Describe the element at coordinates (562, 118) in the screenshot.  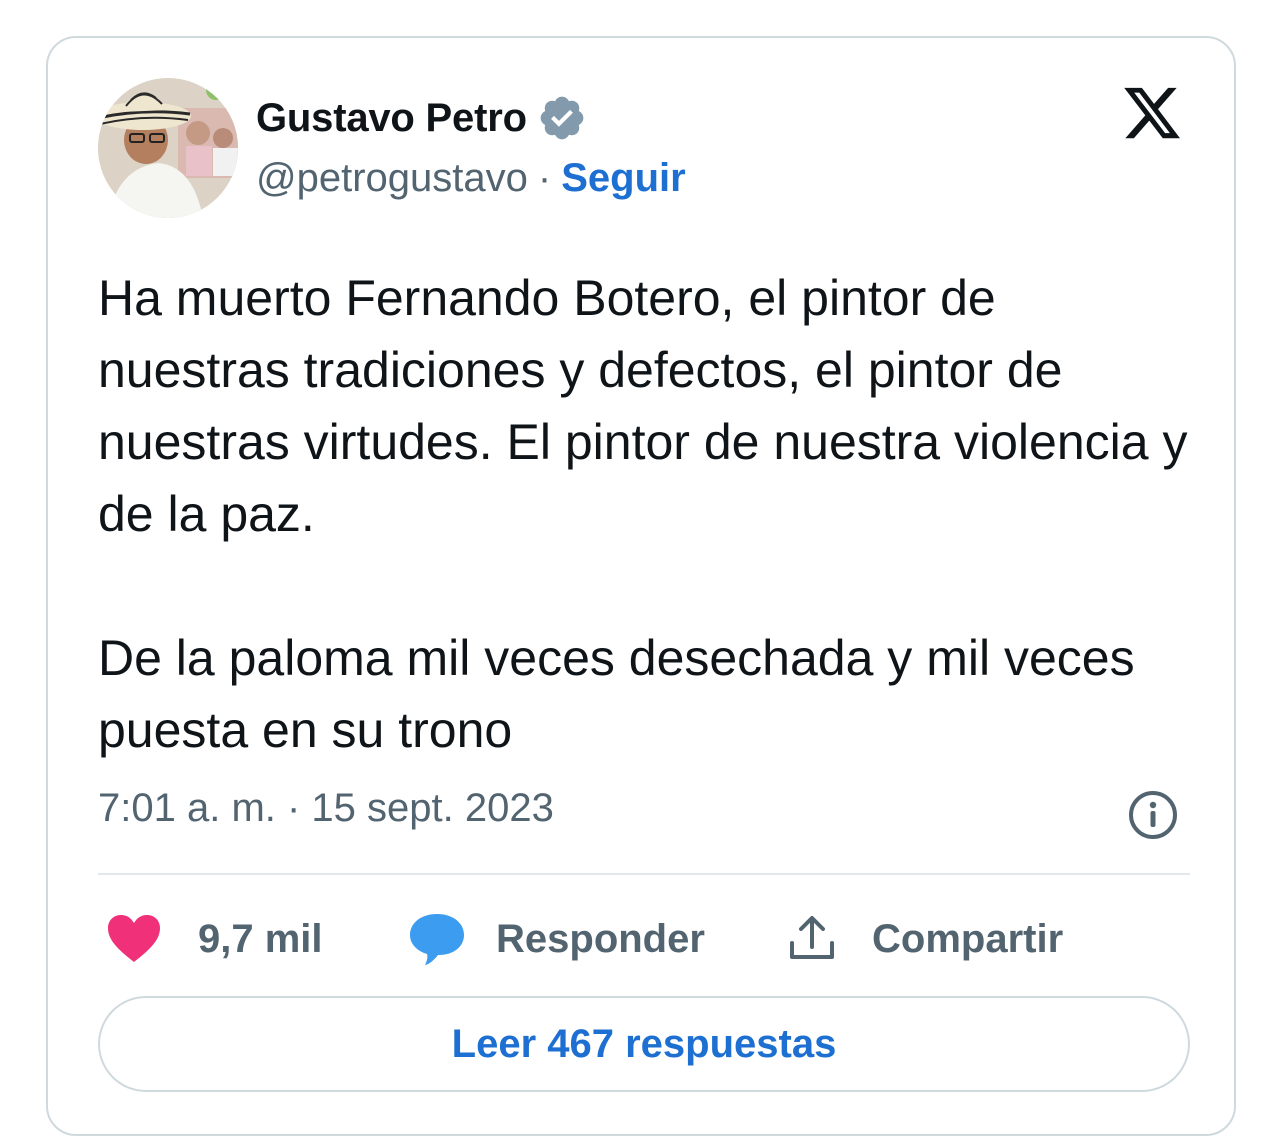
I see `verified-badge-icon` at that location.